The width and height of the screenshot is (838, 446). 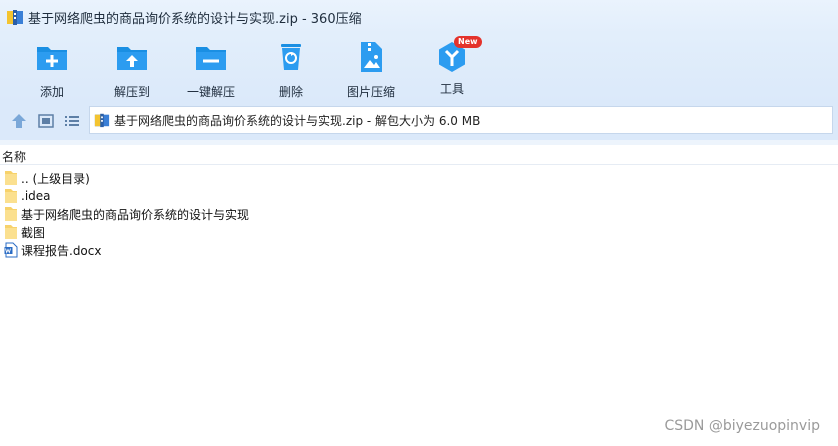 What do you see at coordinates (46, 121) in the screenshot?
I see `view-thumbnail-icon` at bounding box center [46, 121].